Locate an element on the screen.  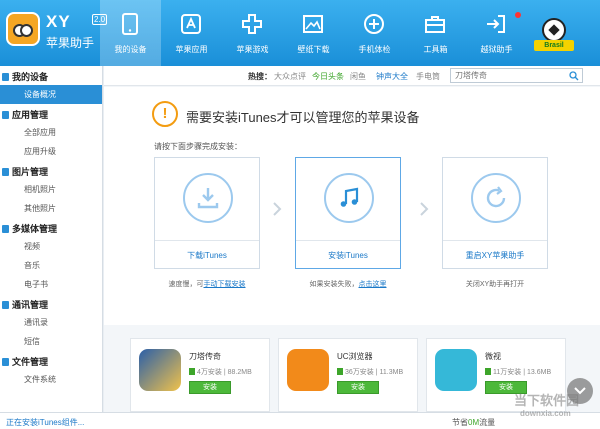
mascot-icon is located at coordinates (23, 29).